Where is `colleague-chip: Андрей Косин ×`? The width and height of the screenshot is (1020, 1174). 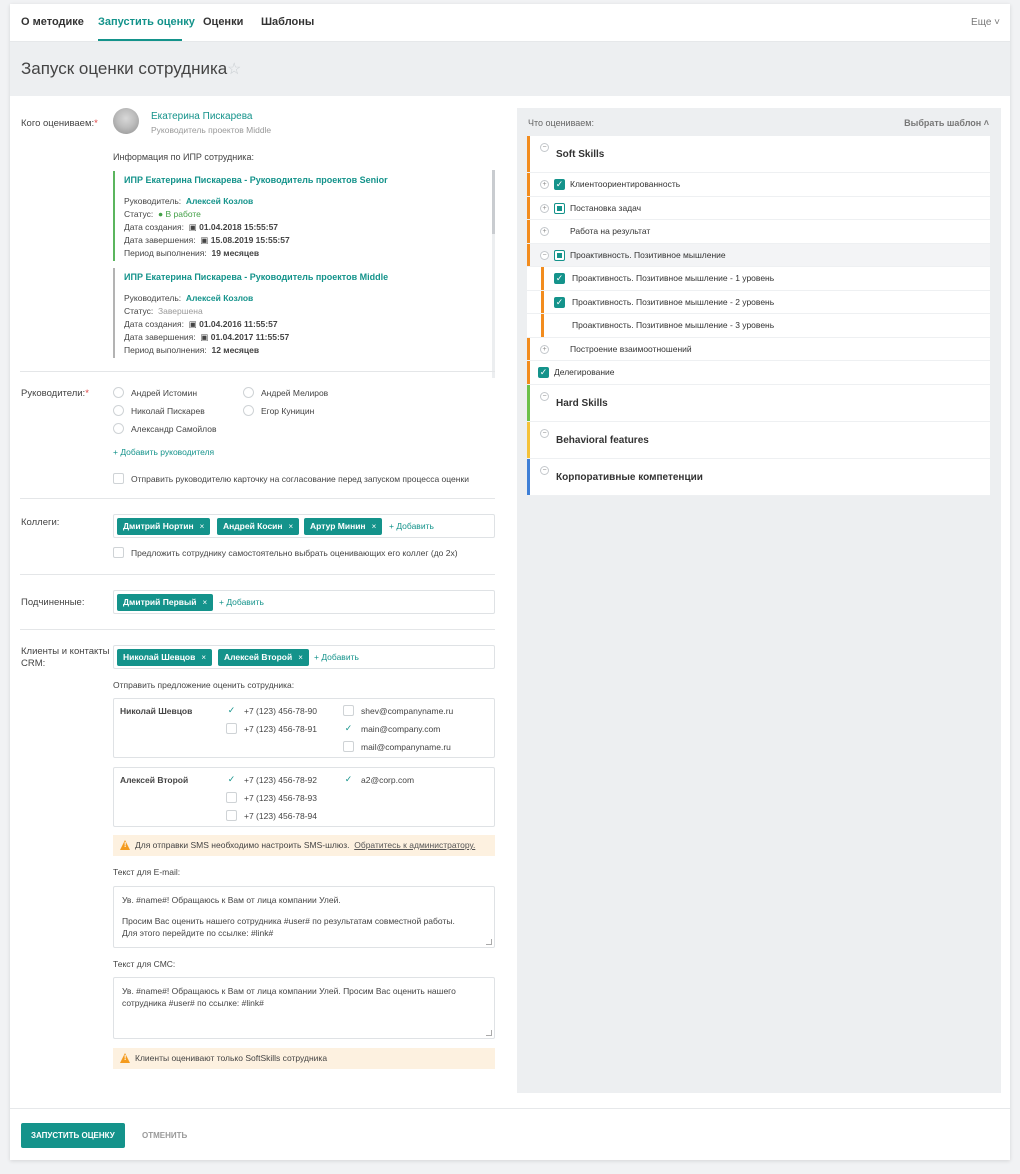
colleague-chip: Андрей Косин × is located at coordinates (258, 526).